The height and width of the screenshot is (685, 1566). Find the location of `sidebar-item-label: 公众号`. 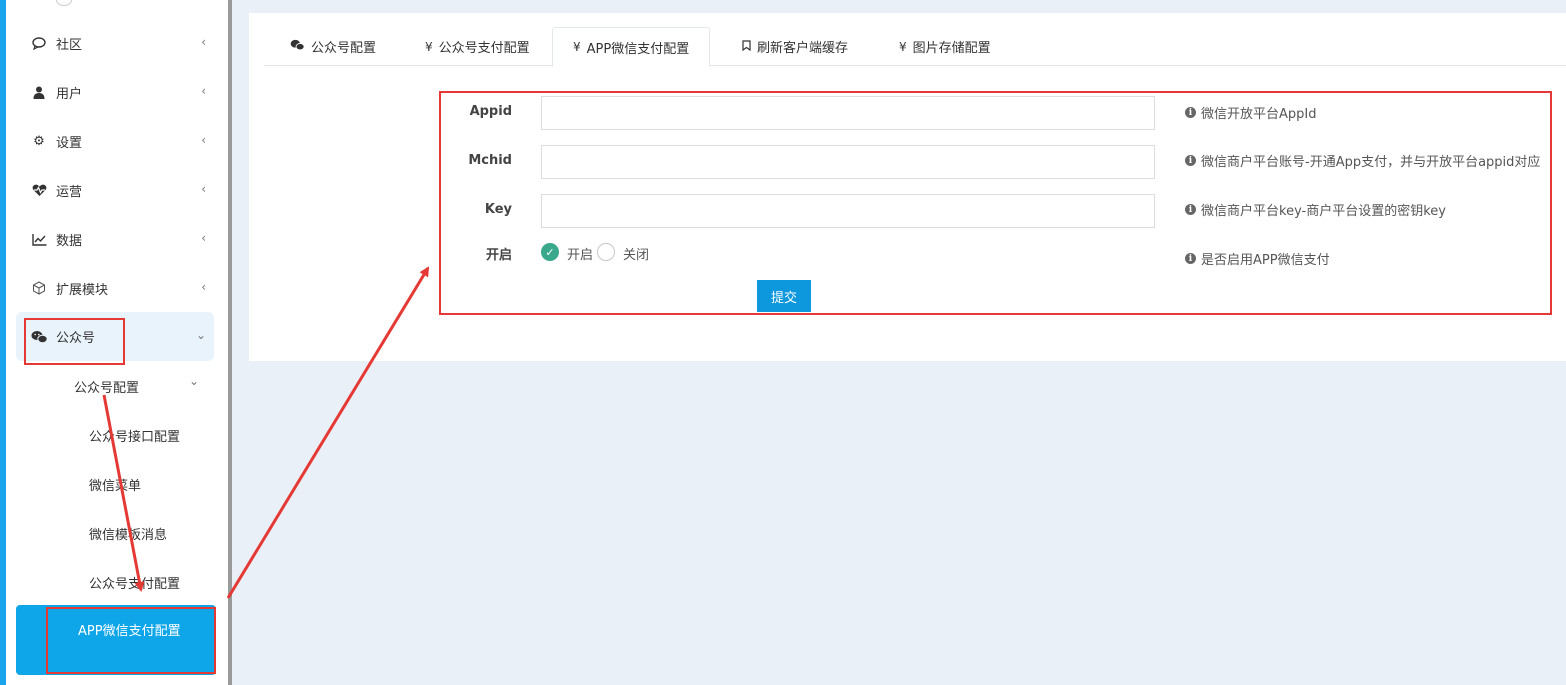

sidebar-item-label: 公众号 is located at coordinates (76, 338).